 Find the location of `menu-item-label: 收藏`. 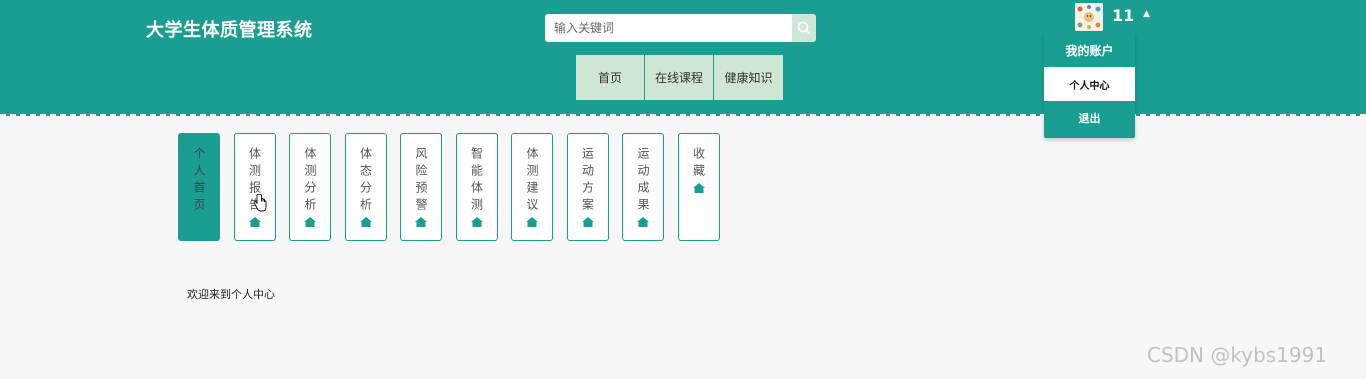

menu-item-label: 收藏 is located at coordinates (698, 164).